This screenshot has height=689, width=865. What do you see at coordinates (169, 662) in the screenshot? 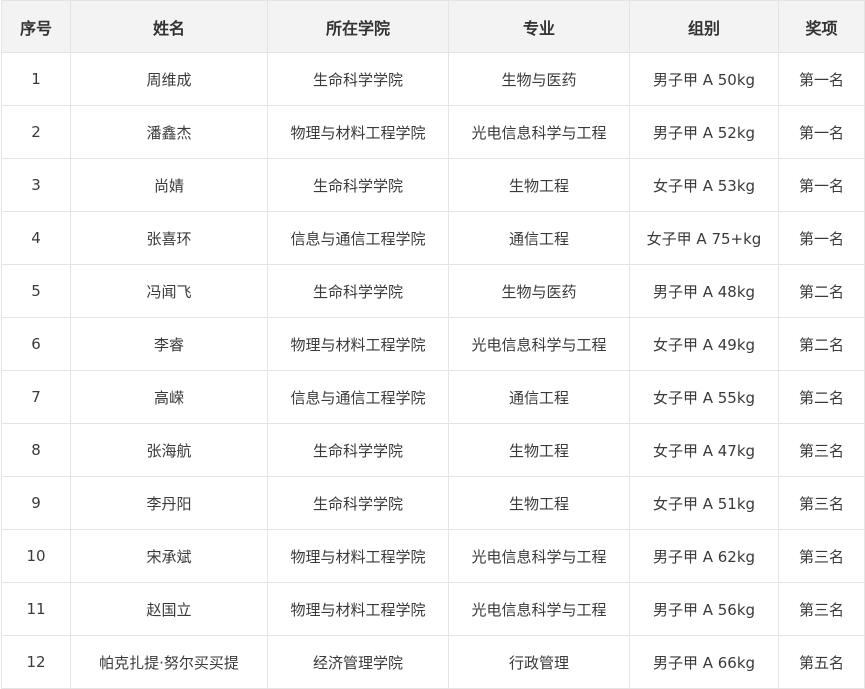
I see `cell-name: 帕克扎提·努尔买买提` at bounding box center [169, 662].